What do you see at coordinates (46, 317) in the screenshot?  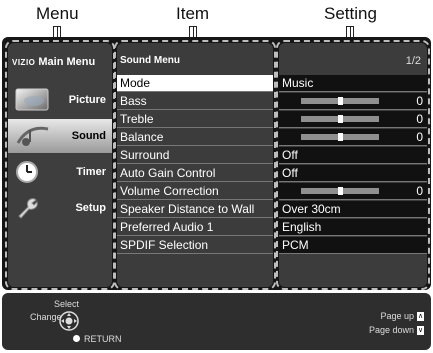 I see `change-hint: Change` at bounding box center [46, 317].